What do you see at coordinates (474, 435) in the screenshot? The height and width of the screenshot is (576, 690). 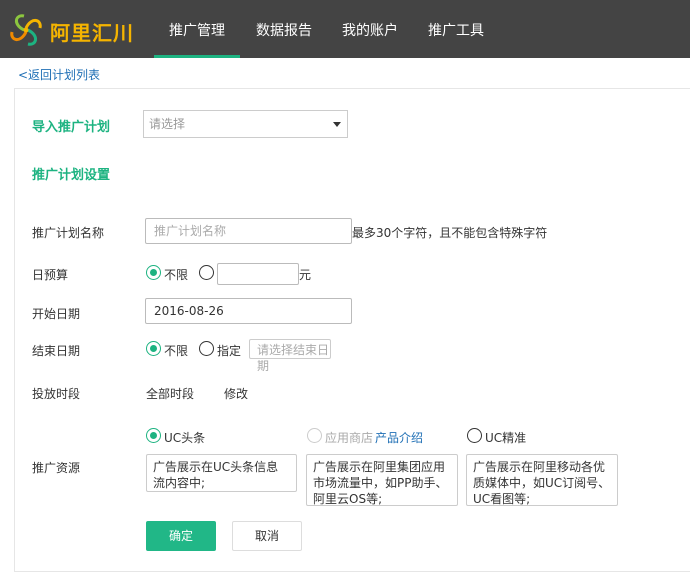 I see `resource-uc-precise-radio` at bounding box center [474, 435].